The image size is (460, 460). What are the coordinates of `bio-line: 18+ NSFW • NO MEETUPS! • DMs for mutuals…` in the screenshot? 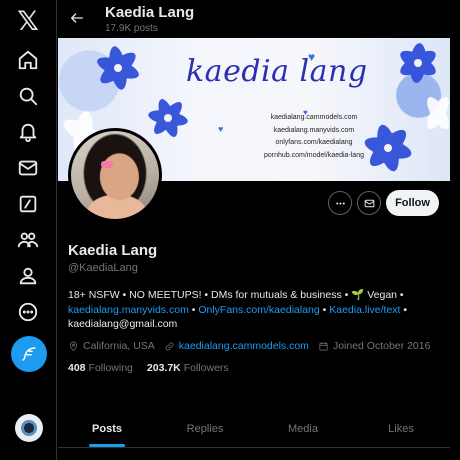 It's located at (236, 295).